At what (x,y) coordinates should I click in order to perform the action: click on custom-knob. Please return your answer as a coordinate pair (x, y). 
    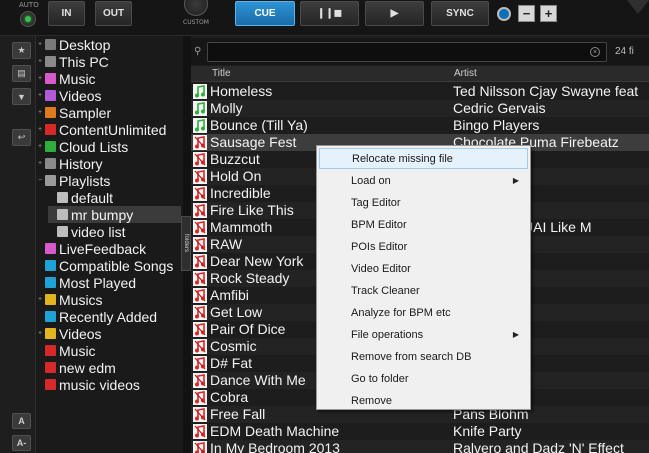
    Looking at the image, I should click on (196, 8).